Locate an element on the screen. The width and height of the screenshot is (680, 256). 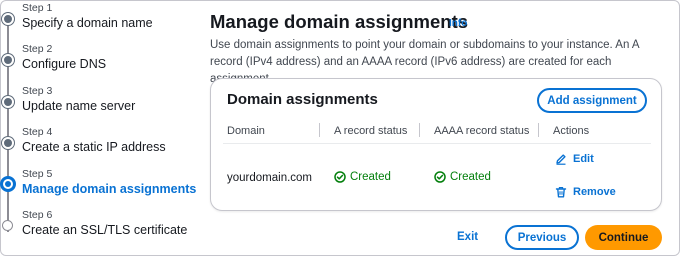
previous-button: Previous is located at coordinates (542, 237).